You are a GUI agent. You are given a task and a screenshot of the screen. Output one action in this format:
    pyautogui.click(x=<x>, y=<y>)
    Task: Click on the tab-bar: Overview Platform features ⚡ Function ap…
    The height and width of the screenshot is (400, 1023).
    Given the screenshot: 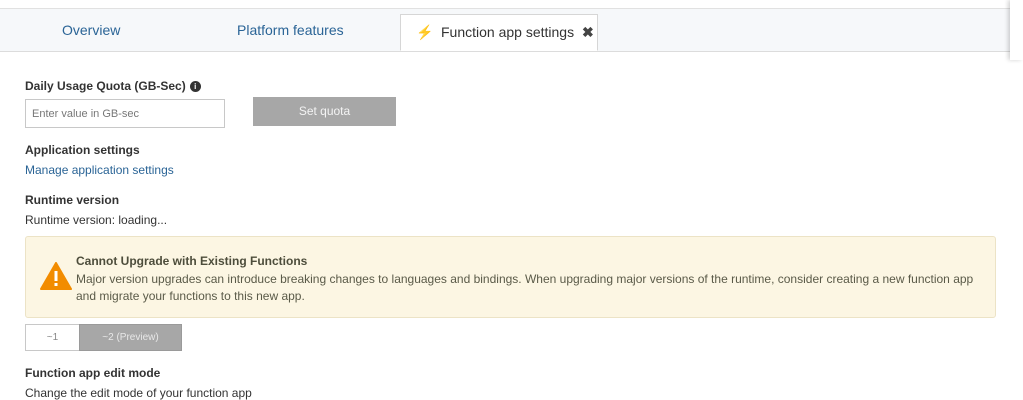 What is the action you would take?
    pyautogui.click(x=505, y=30)
    